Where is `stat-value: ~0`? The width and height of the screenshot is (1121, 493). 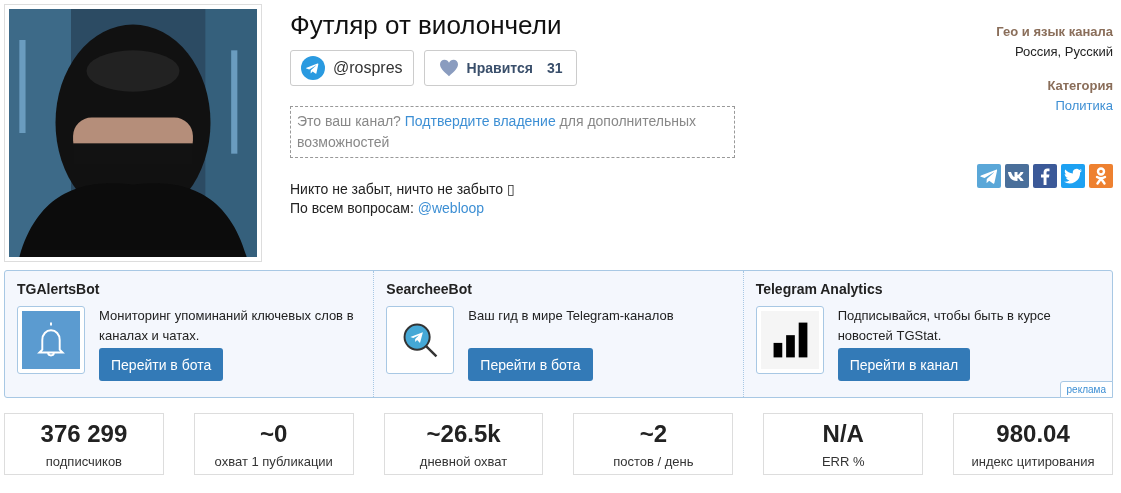 stat-value: ~0 is located at coordinates (274, 434).